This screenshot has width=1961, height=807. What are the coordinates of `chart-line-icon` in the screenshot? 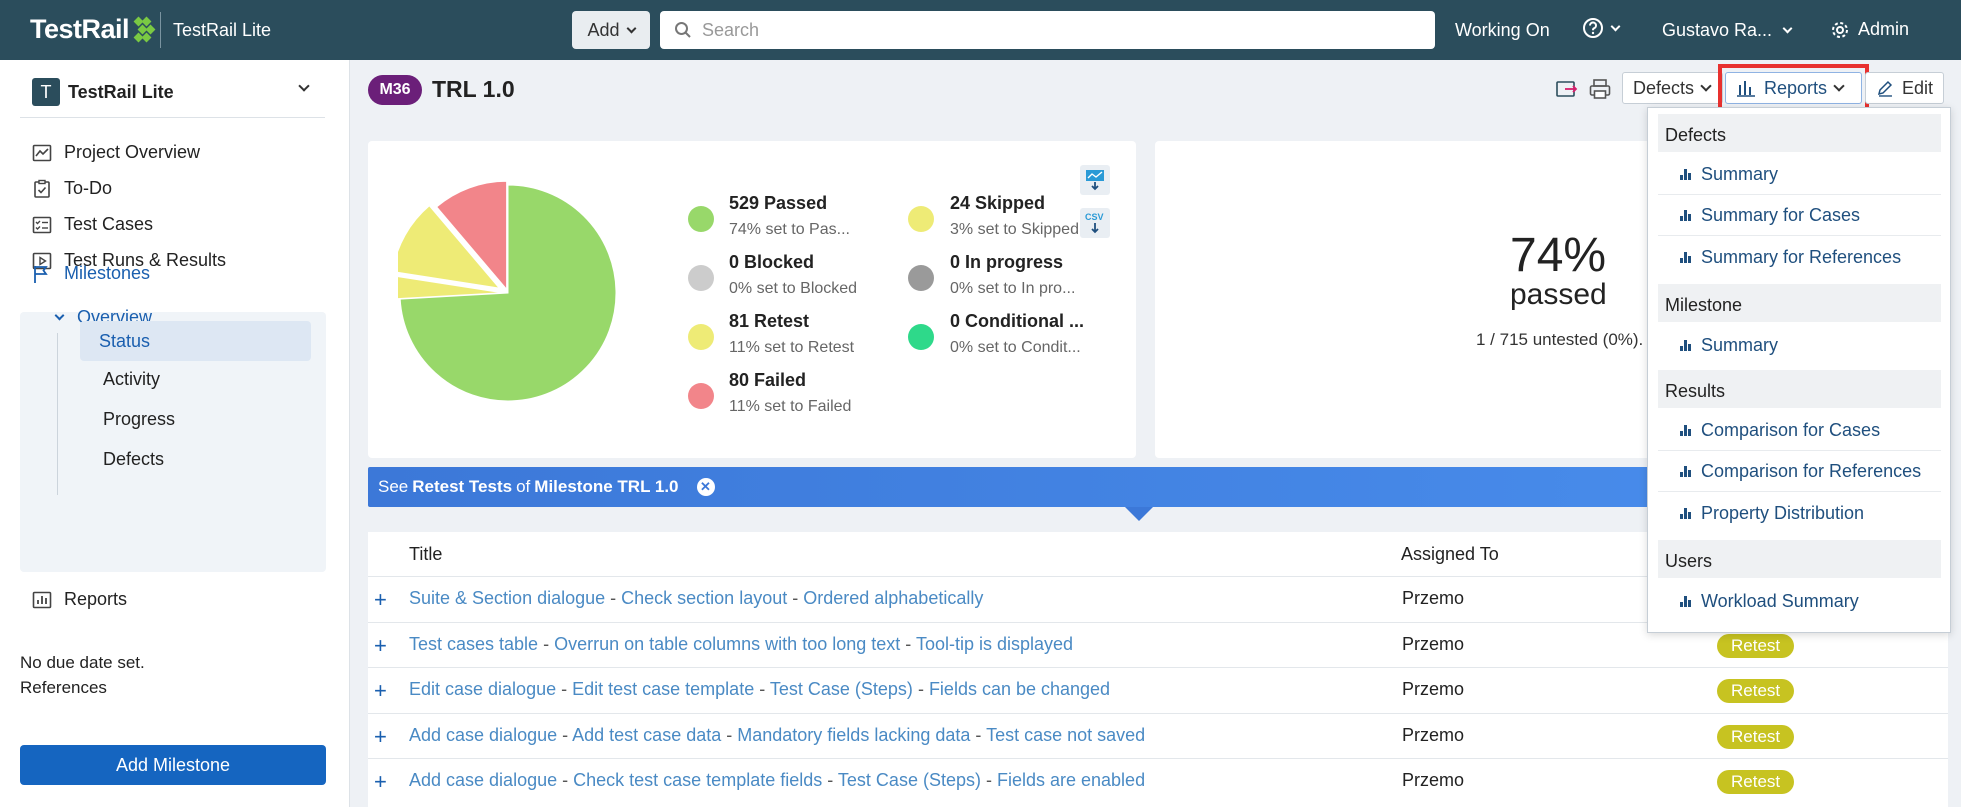 It's located at (42, 152).